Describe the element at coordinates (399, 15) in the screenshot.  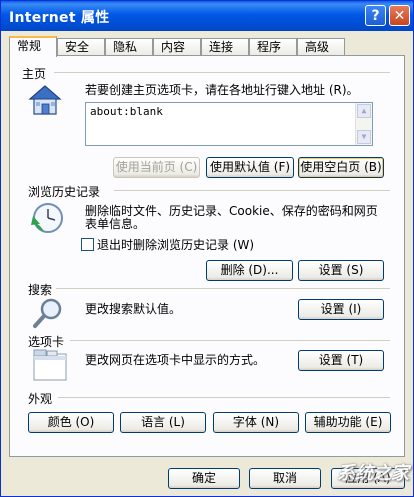
I see `close-button: ✕` at that location.